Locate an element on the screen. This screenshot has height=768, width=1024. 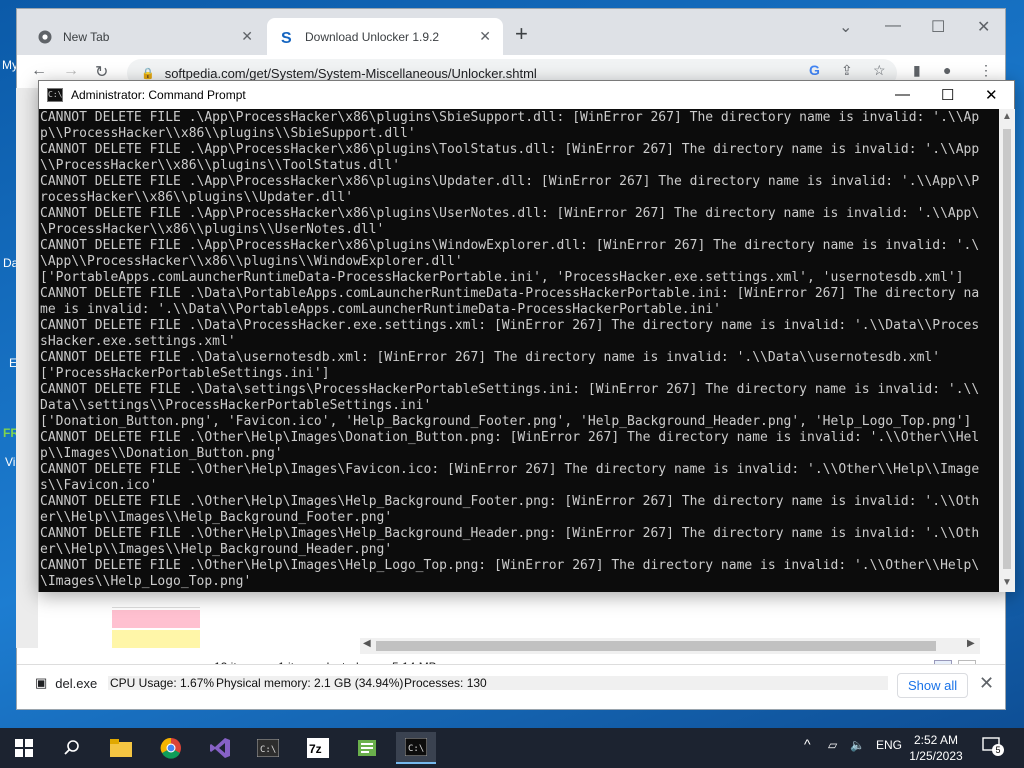
profile-icon: ● is located at coordinates (947, 70).